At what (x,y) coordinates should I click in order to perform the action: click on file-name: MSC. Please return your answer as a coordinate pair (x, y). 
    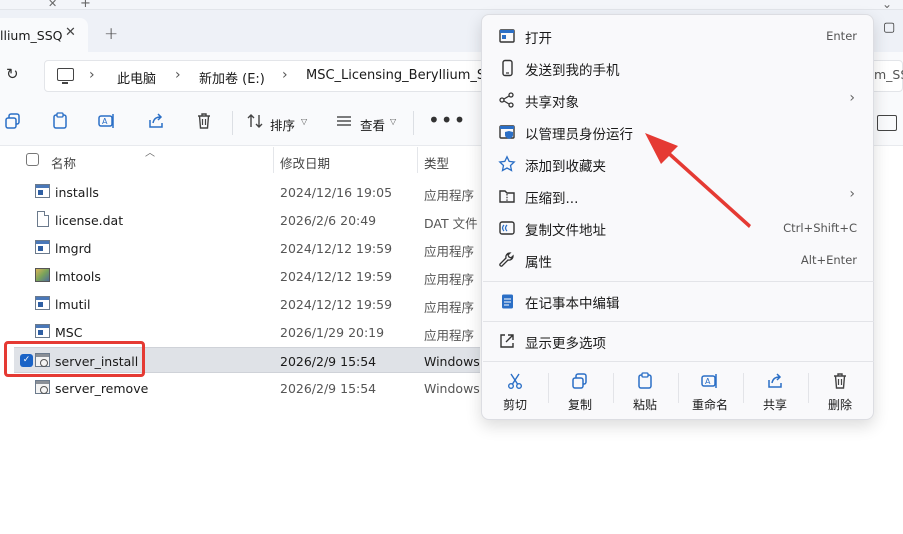
    Looking at the image, I should click on (69, 332).